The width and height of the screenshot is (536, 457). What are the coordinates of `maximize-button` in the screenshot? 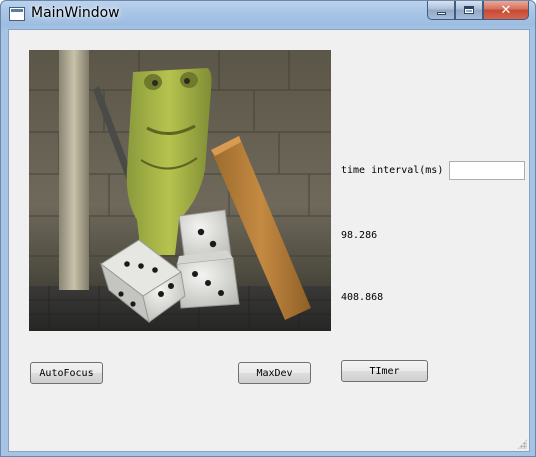 It's located at (469, 10).